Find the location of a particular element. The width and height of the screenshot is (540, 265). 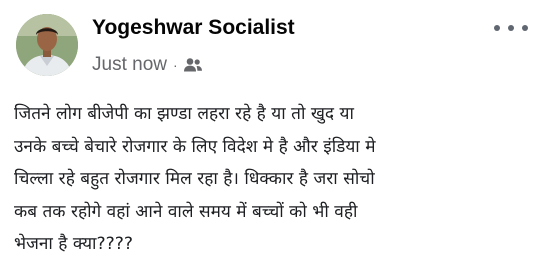

timestamp: Just now is located at coordinates (129, 65).